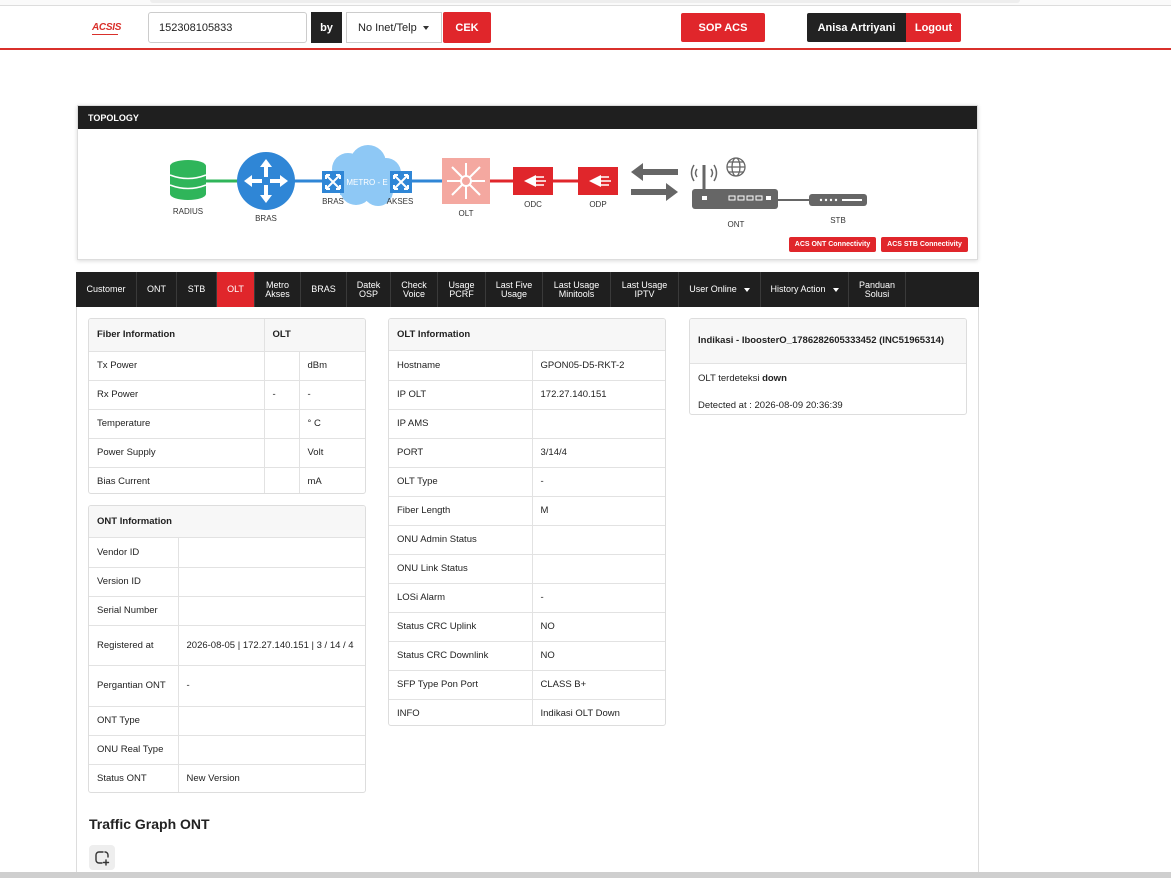  Describe the element at coordinates (924, 244) in the screenshot. I see `acs-stb-connectivity-button: ACS STB Connectivity` at that location.